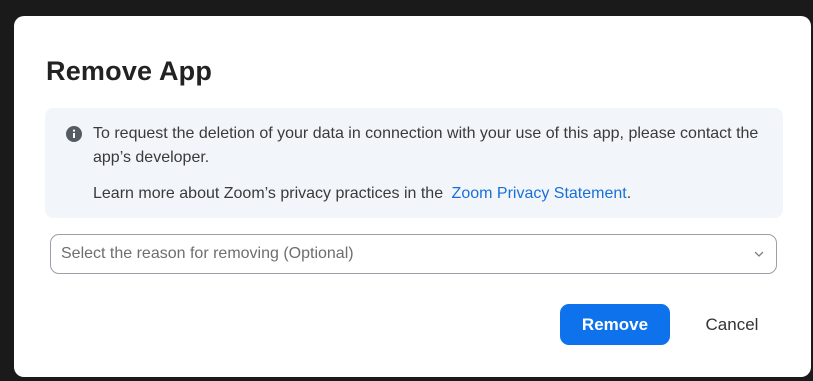  What do you see at coordinates (74, 134) in the screenshot?
I see `info-icon` at bounding box center [74, 134].